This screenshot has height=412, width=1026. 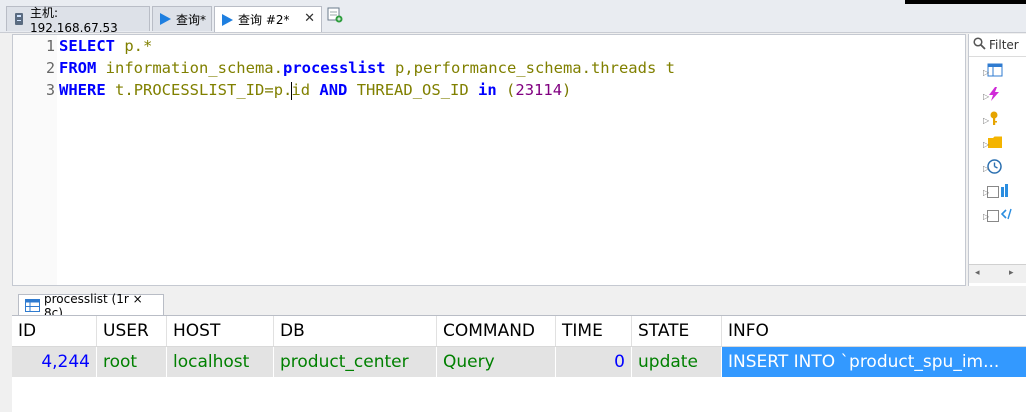 I want to click on sql-column: PROCESSLIST_ID, so click(x=199, y=90).